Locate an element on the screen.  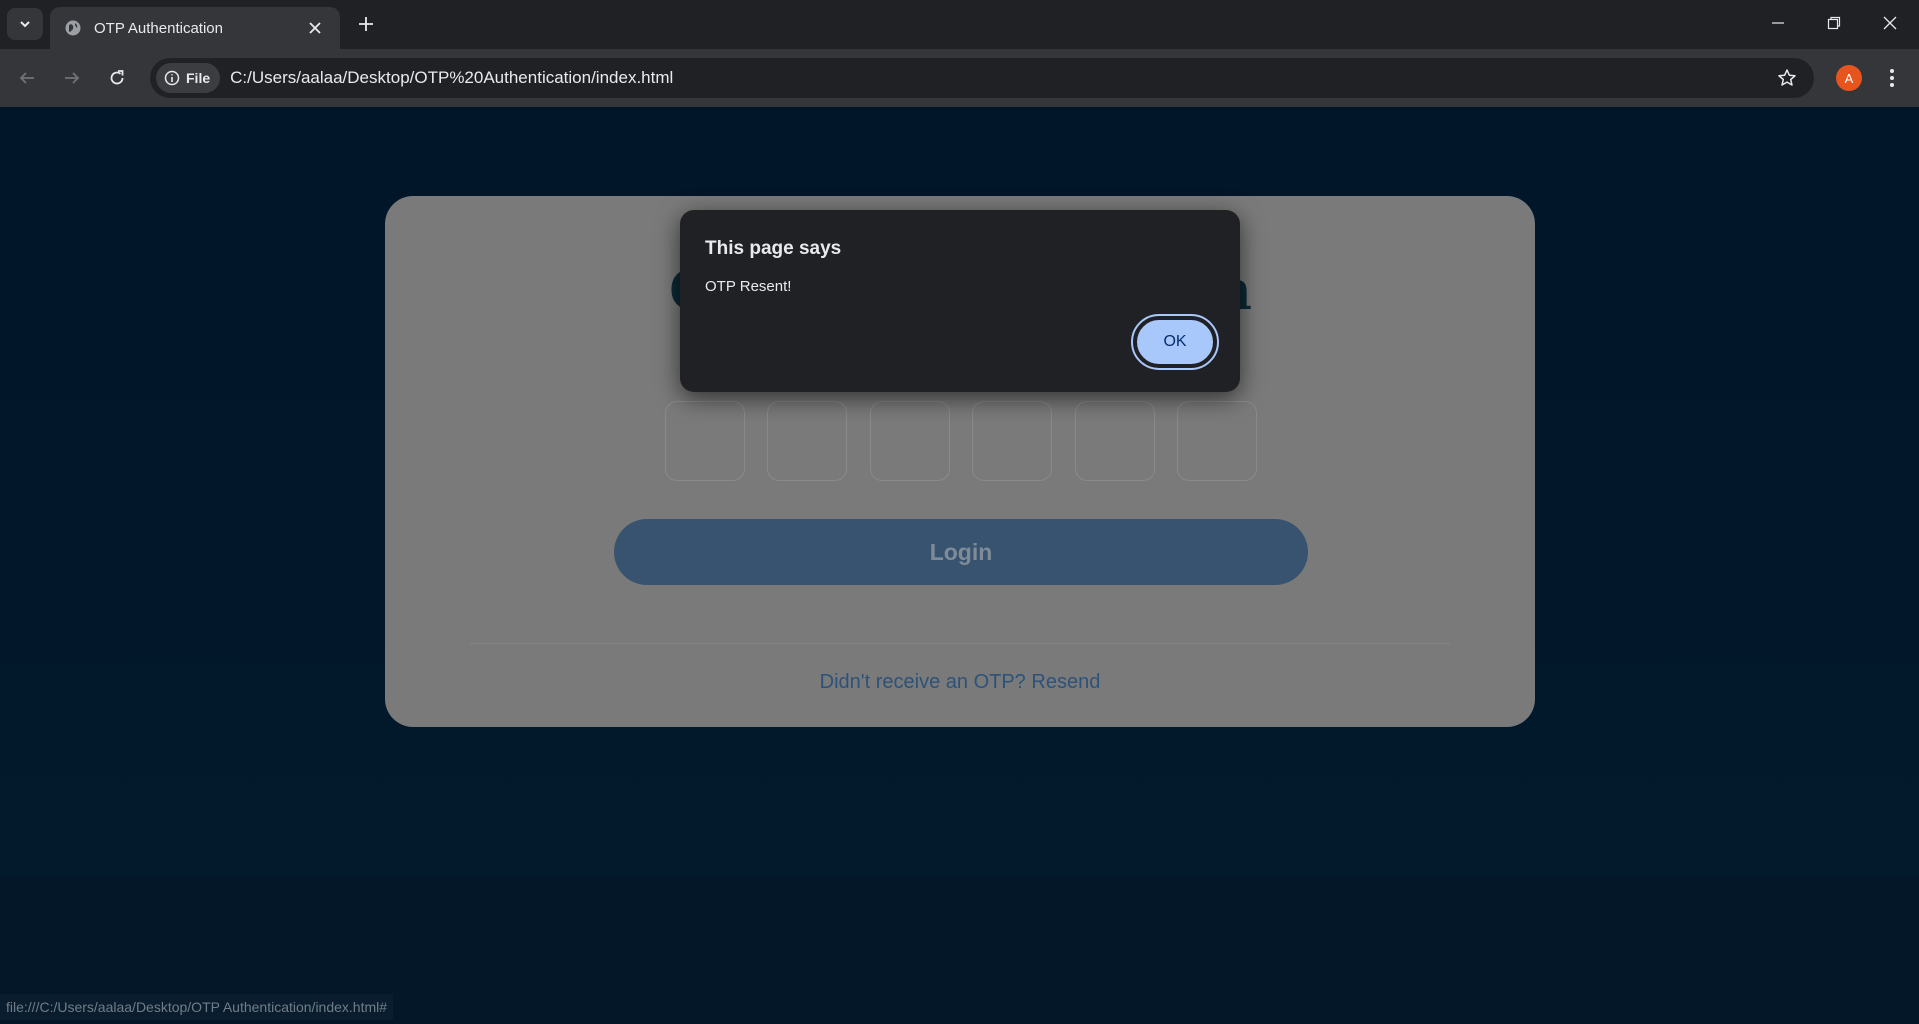
resend-link: Resend is located at coordinates (1065, 682).